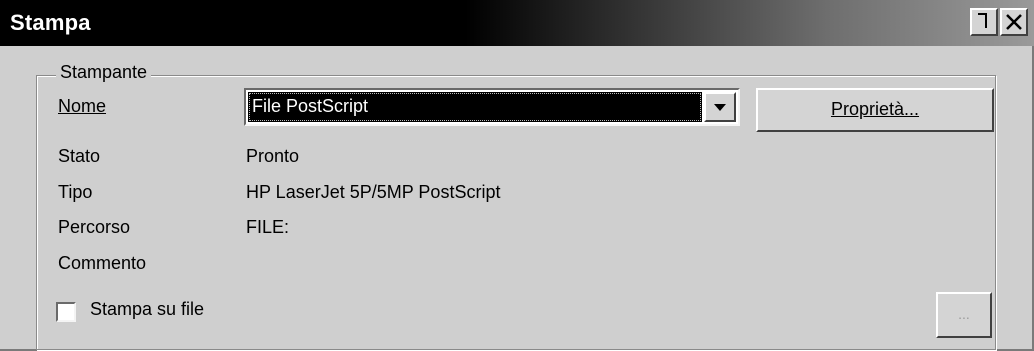 The image size is (1034, 351). I want to click on printer-name-select: File PostScript, so click(492, 107).